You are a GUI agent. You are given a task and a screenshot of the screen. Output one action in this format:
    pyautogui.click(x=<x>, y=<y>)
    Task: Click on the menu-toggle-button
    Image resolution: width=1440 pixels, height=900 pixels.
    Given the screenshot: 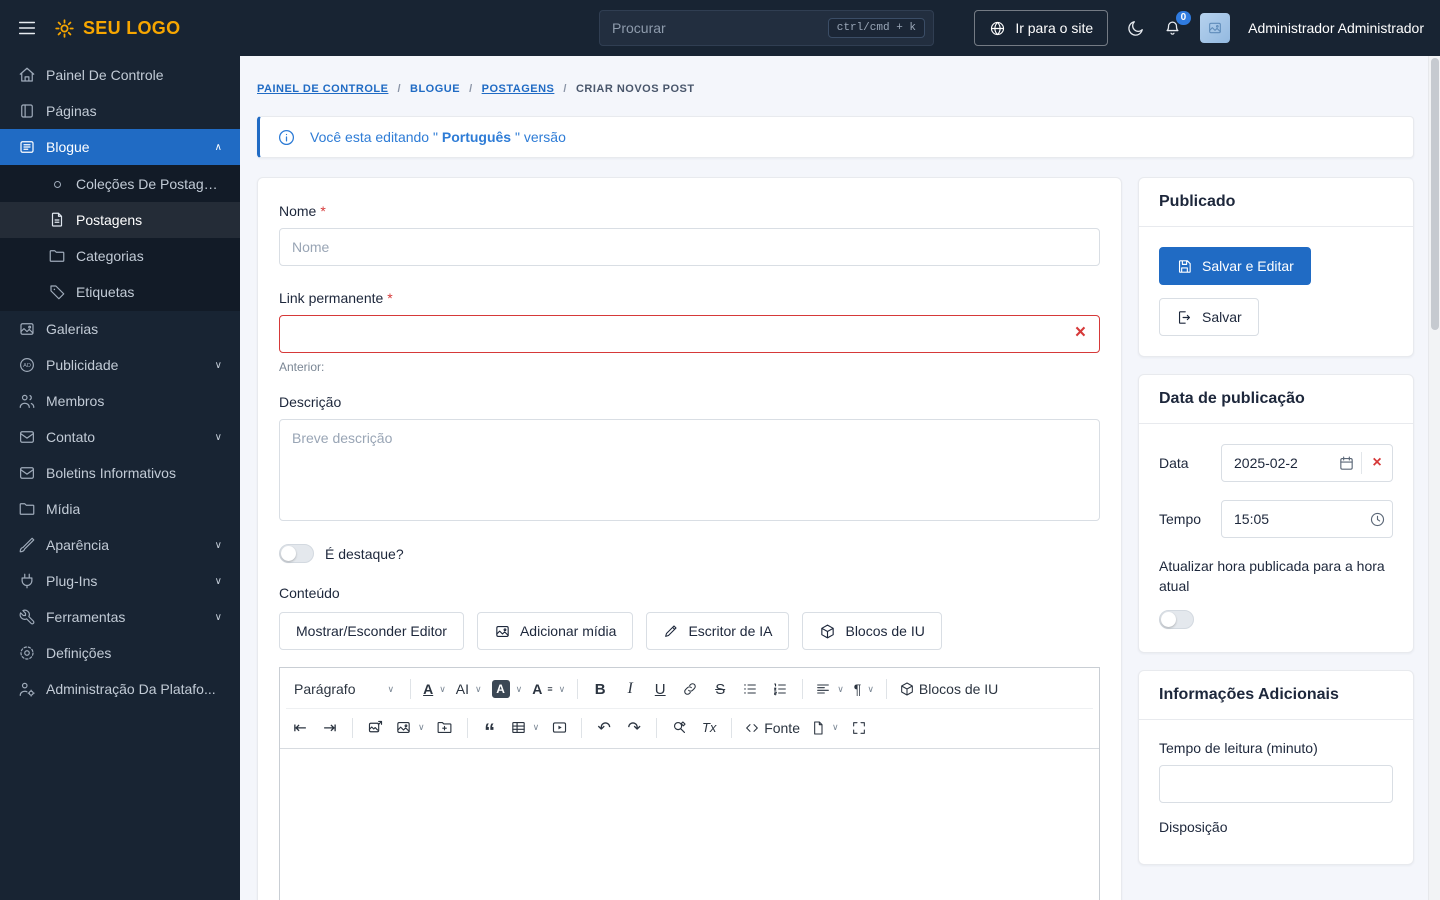 What is the action you would take?
    pyautogui.click(x=27, y=28)
    